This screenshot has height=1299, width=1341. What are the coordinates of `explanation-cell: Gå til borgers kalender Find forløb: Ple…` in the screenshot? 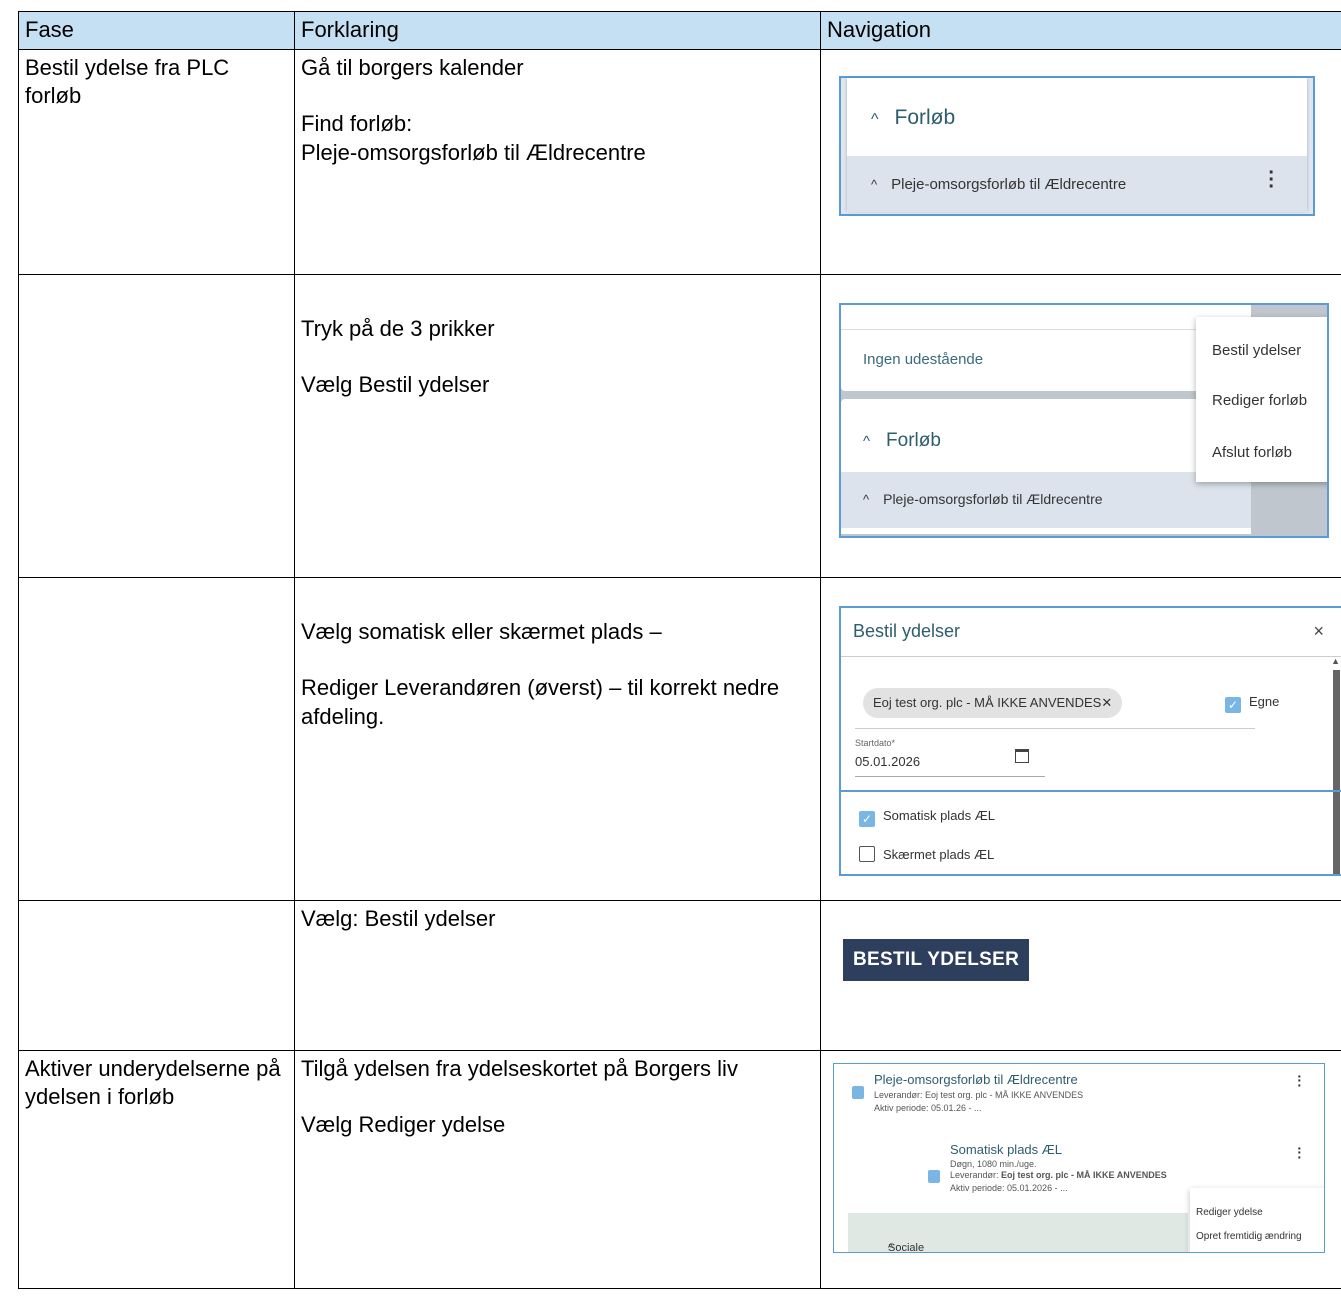 It's located at (557, 161).